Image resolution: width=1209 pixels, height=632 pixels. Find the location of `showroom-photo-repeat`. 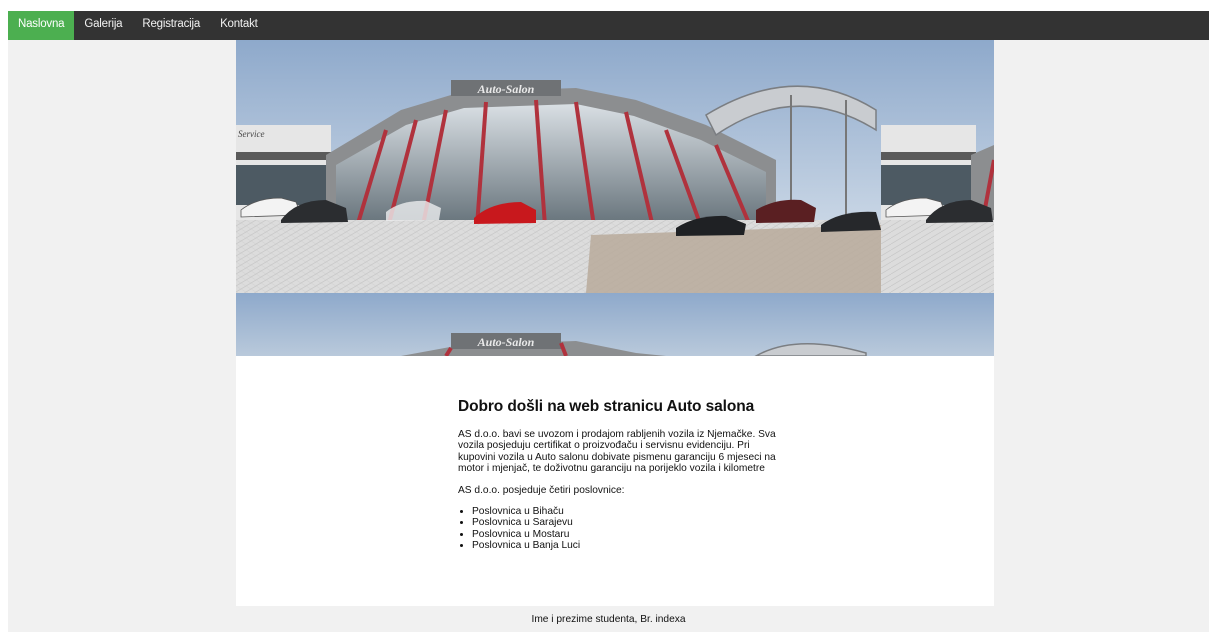

showroom-photo-repeat is located at coordinates (937, 166).